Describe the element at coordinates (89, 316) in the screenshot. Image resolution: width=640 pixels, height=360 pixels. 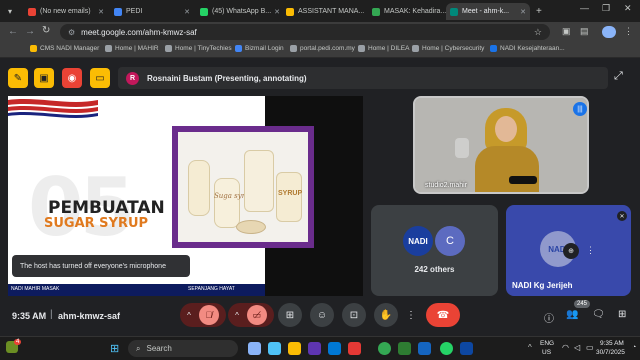
I see `meeting-code: ahm-kmwz-saf` at that location.